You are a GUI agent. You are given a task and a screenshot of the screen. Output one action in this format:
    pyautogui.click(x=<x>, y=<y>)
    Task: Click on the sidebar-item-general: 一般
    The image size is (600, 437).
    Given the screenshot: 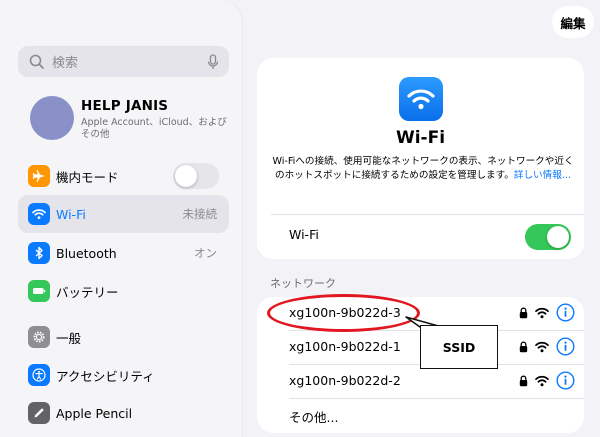 What is the action you would take?
    pyautogui.click(x=123, y=337)
    